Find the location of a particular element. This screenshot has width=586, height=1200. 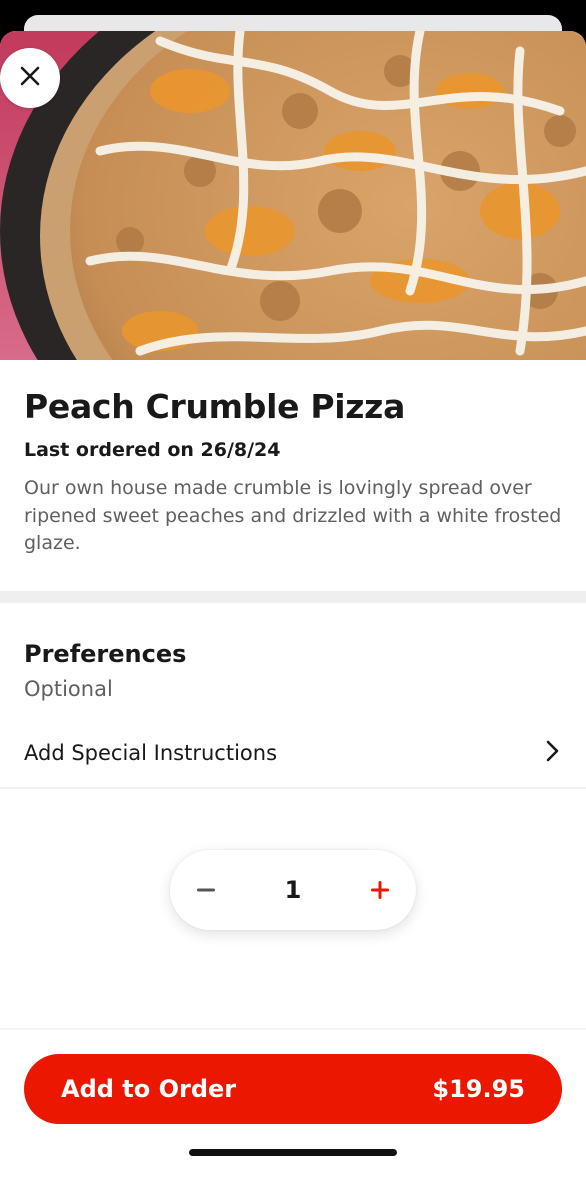

special-instructions-label: Add Special Instructions is located at coordinates (151, 753).